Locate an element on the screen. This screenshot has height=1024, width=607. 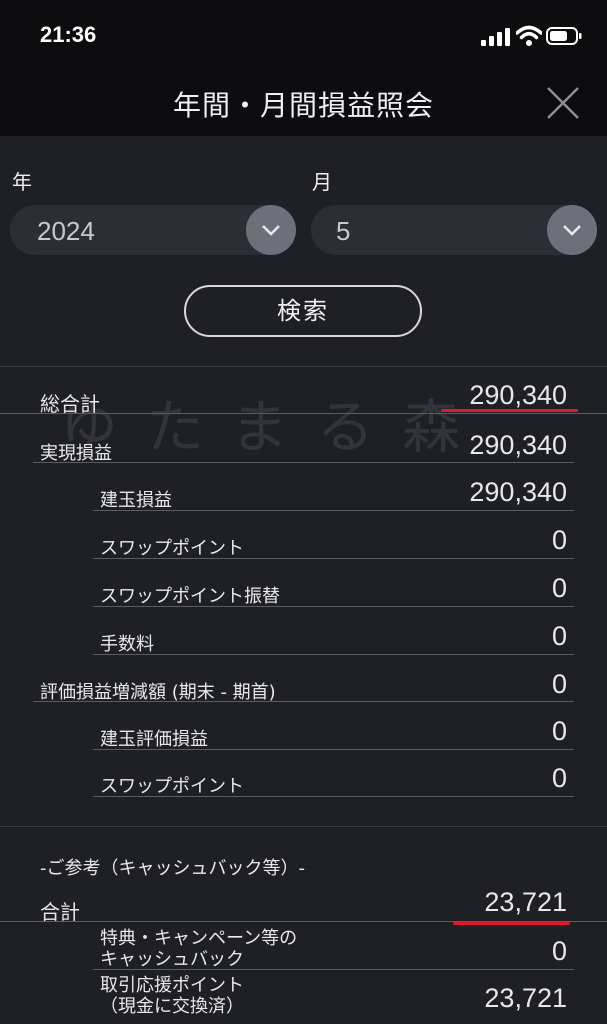
campaign-label-line2: キャッシュバック is located at coordinates (172, 959).